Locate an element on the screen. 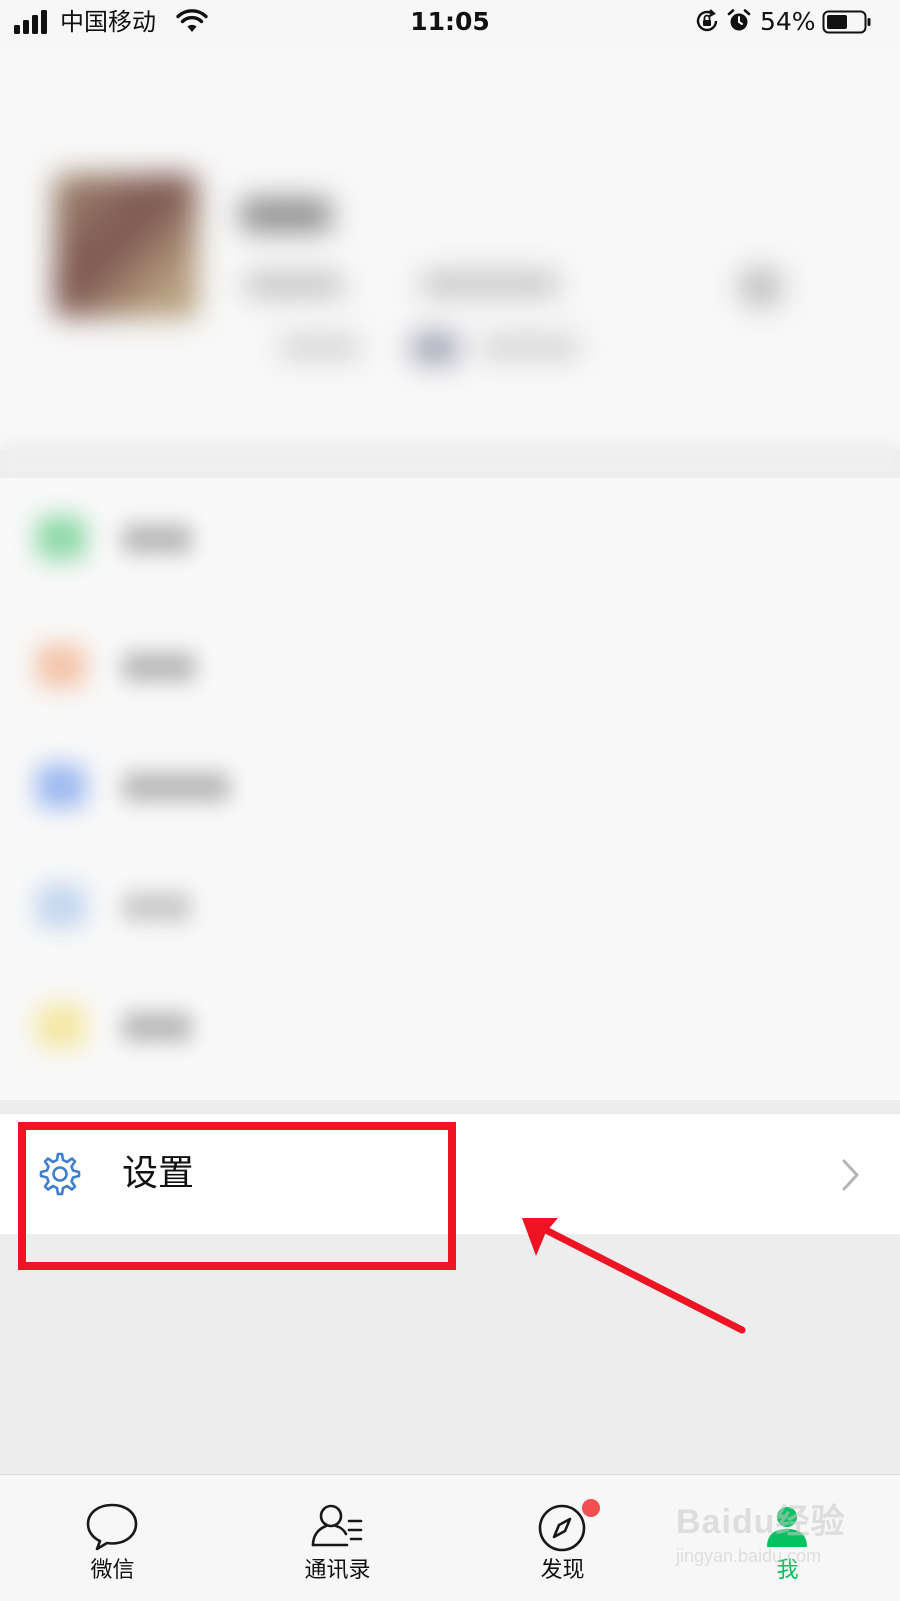 The image size is (900, 1601). highlight-box is located at coordinates (237, 1196).